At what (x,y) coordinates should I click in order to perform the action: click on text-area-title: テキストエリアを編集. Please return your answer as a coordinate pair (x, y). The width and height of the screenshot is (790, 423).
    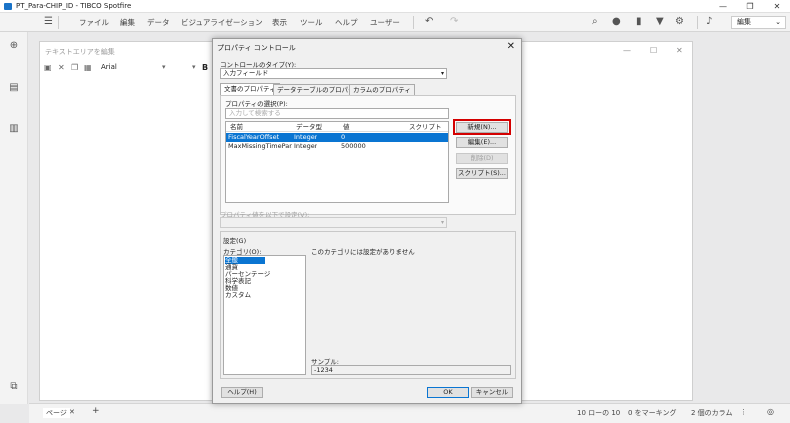
    Looking at the image, I should click on (80, 52).